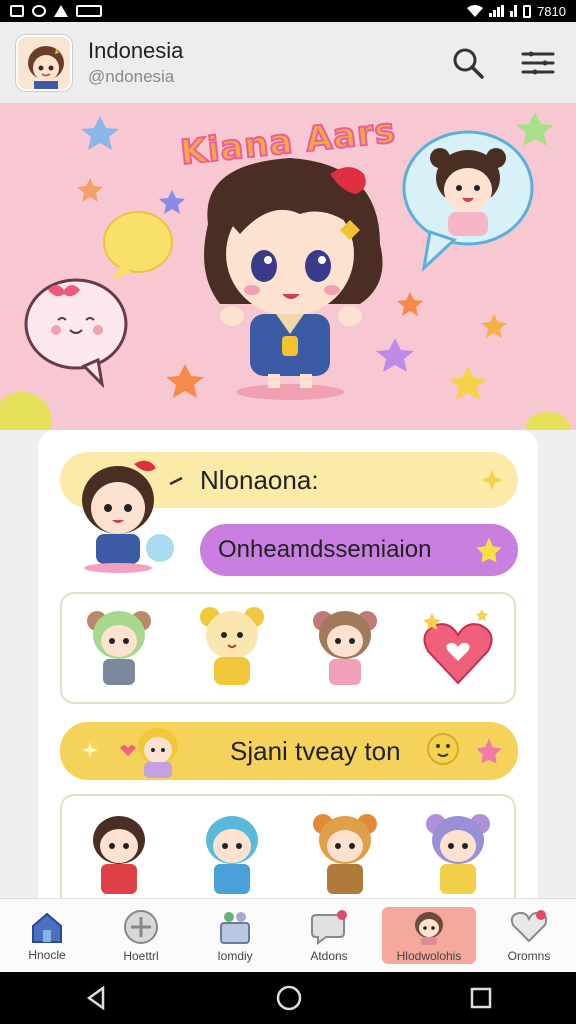 This screenshot has width=576, height=1024. Describe the element at coordinates (128, 516) in the screenshot. I see `character-sticker` at that location.